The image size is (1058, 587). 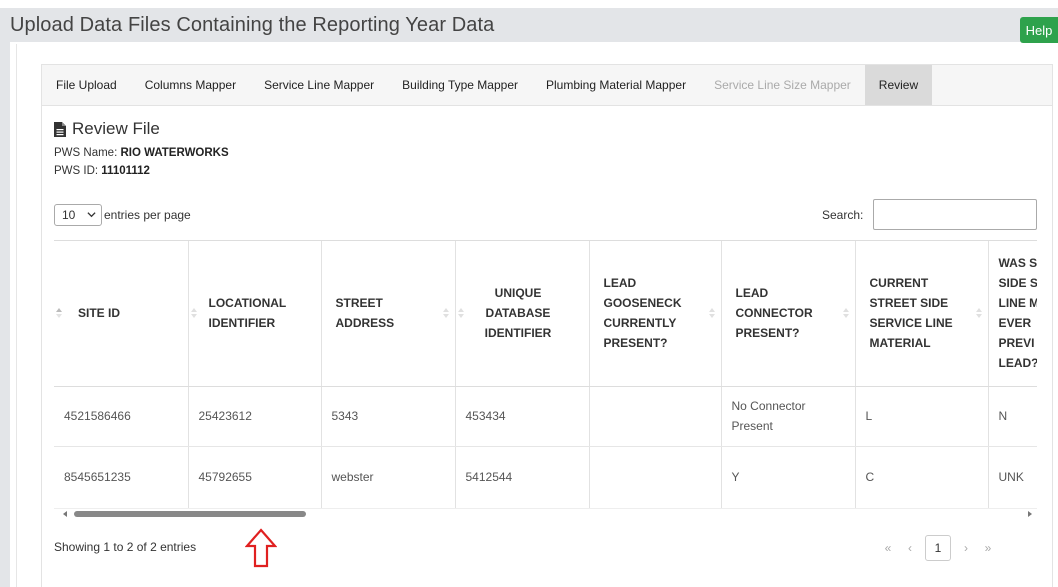 What do you see at coordinates (99, 313) in the screenshot?
I see `col-label: SITE ID` at bounding box center [99, 313].